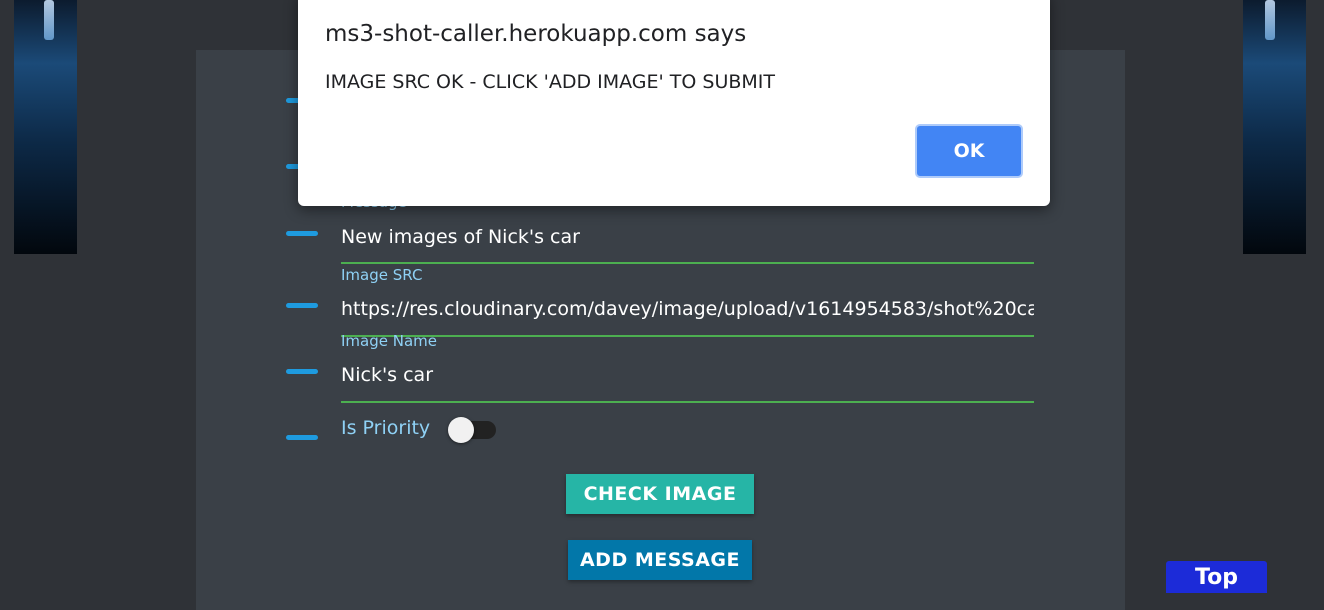 This screenshot has width=1324, height=610. Describe the element at coordinates (687, 237) in the screenshot. I see `message-input: New images of Nick's car` at that location.